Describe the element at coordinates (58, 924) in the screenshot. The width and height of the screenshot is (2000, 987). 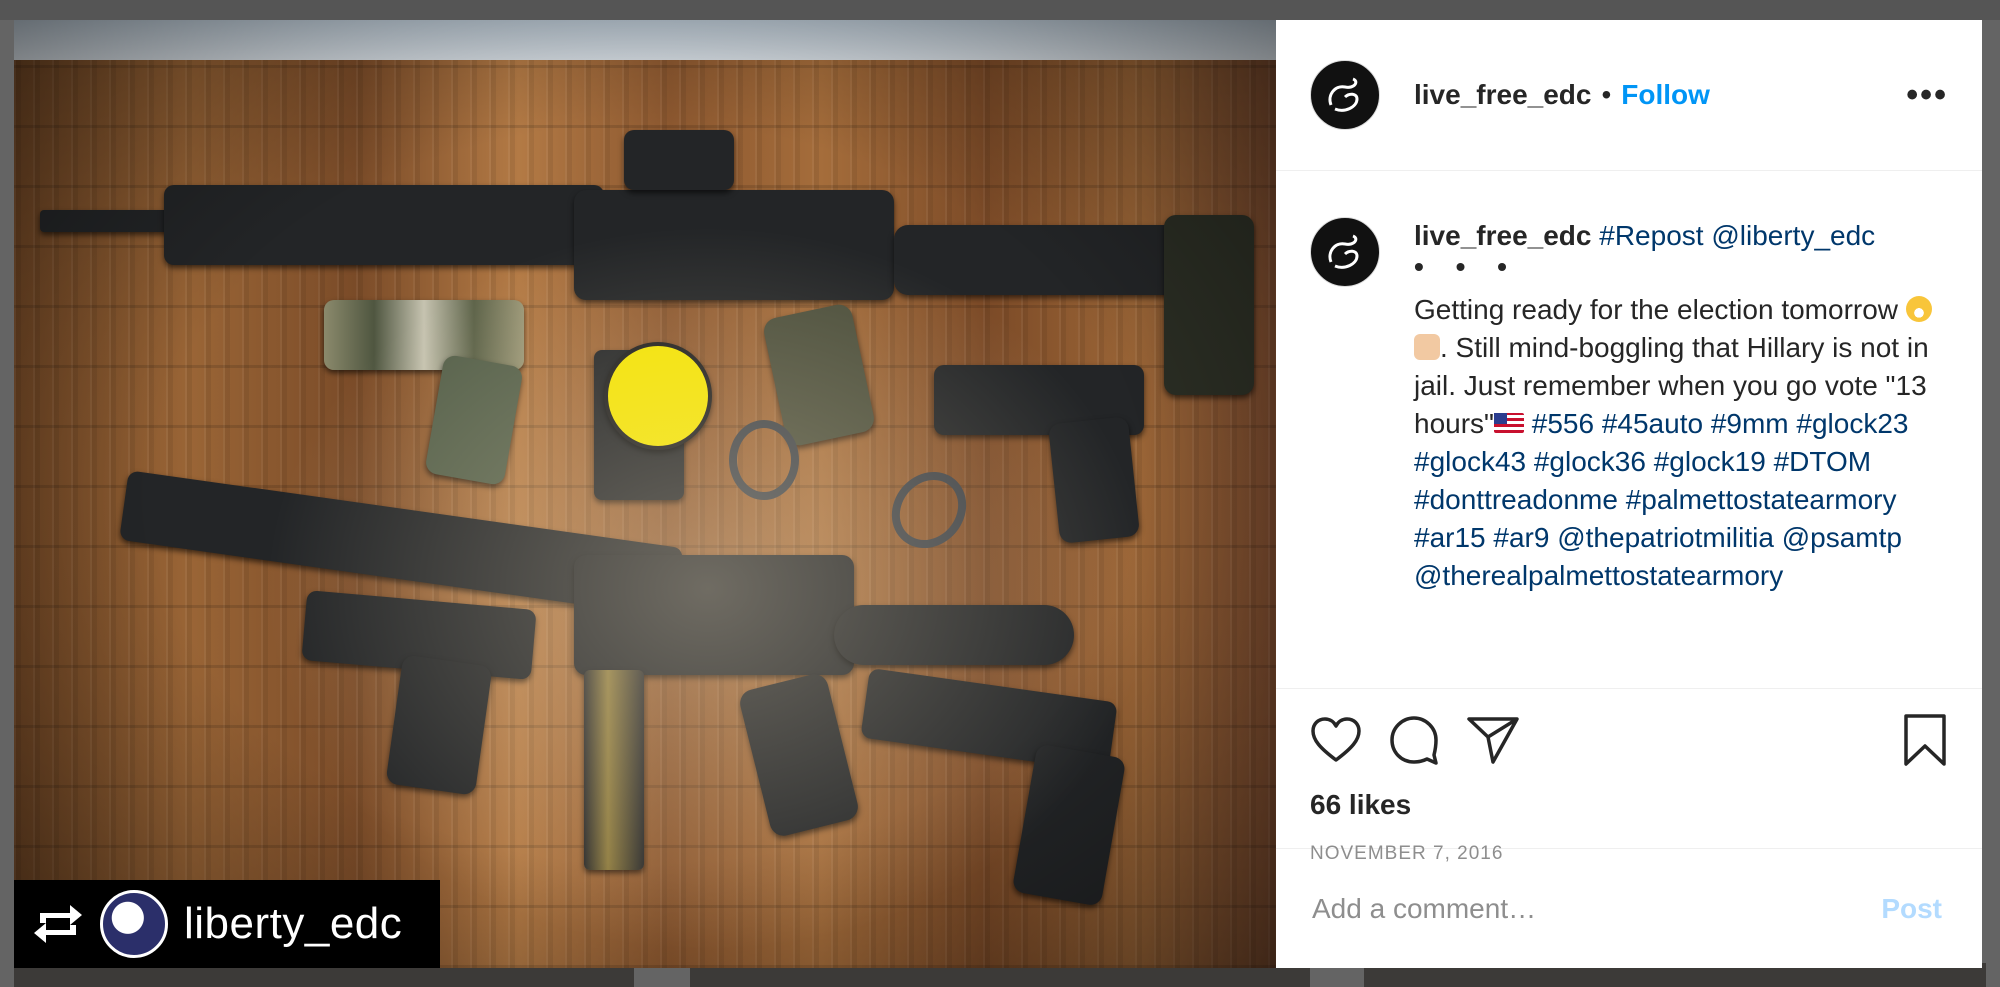
I see `repost-icon` at that location.